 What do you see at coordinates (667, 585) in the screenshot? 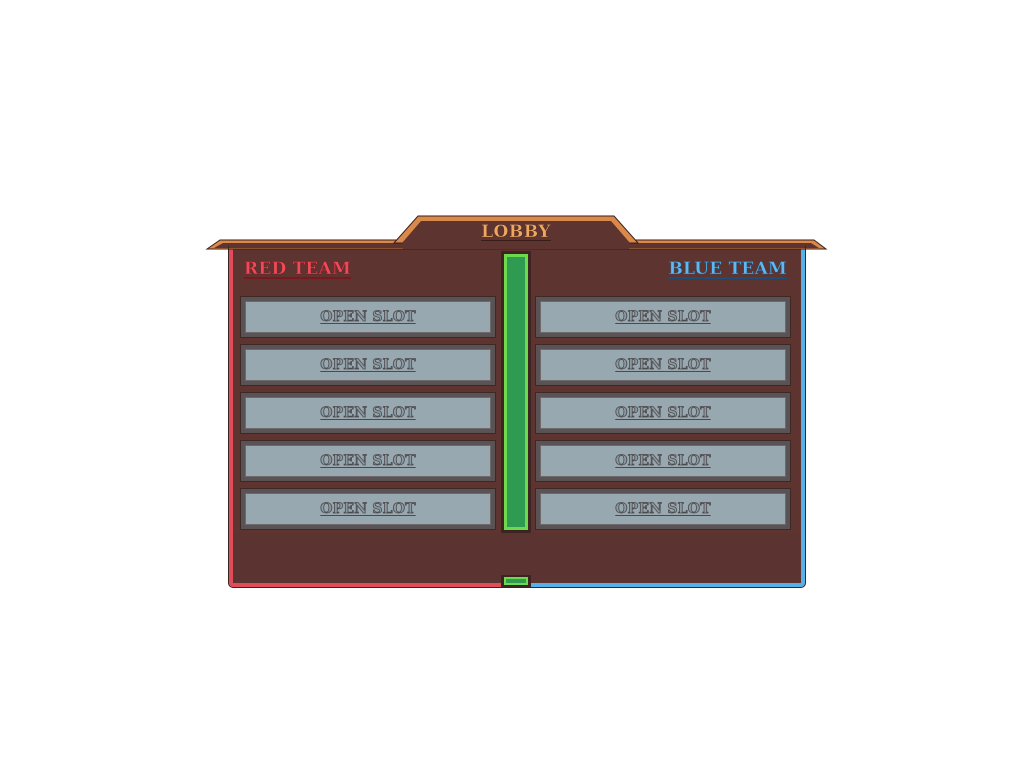
I see `blue-team-border` at bounding box center [667, 585].